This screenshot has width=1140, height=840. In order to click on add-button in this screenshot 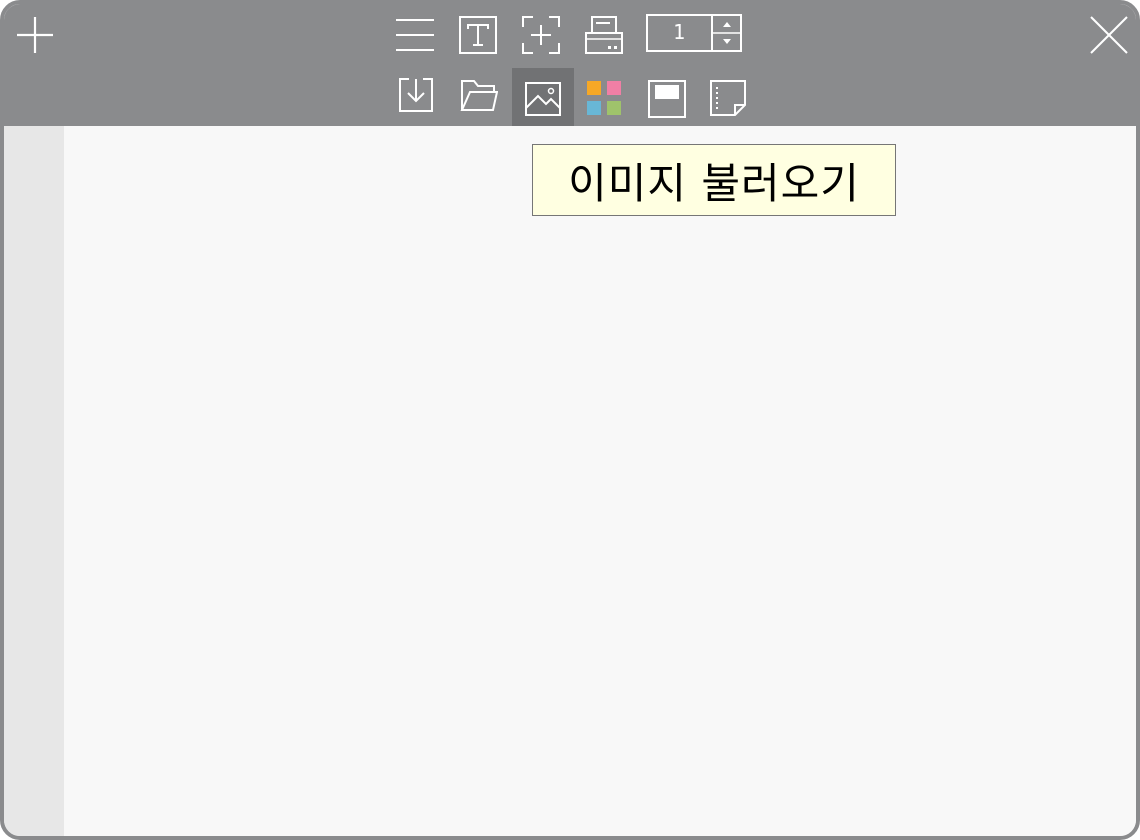, I will do `click(35, 35)`.